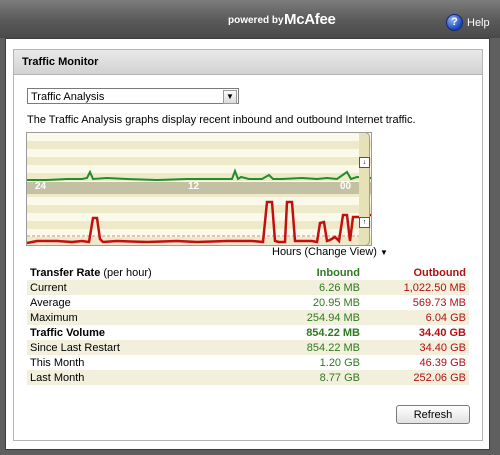 The height and width of the screenshot is (455, 500). I want to click on change-view-label: Hours (Change View), so click(324, 252).